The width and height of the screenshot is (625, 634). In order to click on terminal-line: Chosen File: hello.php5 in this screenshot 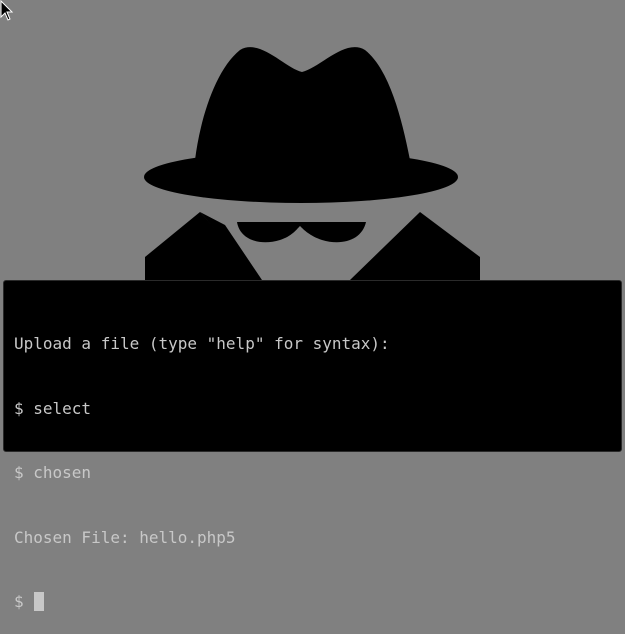, I will do `click(125, 537)`.